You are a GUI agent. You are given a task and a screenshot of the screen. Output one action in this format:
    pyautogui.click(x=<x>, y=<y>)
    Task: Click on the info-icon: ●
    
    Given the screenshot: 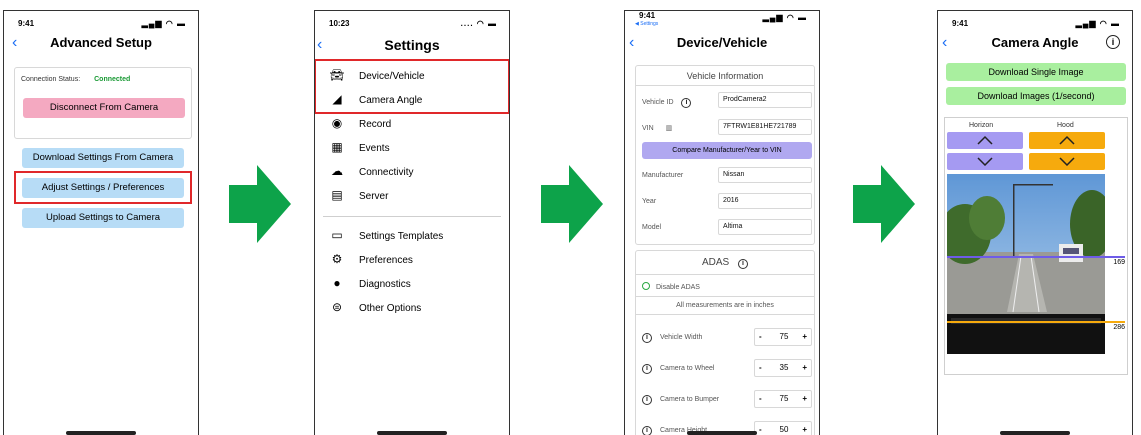 What is the action you would take?
    pyautogui.click(x=337, y=283)
    